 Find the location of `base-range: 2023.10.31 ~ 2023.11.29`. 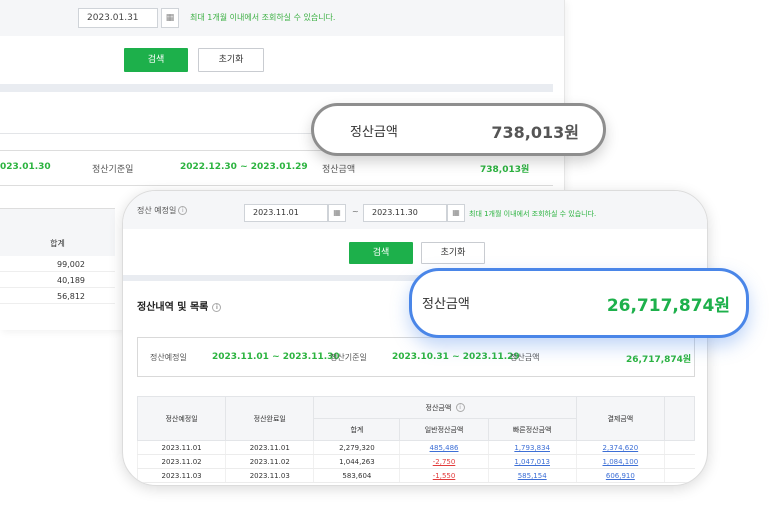

base-range: 2023.10.31 ~ 2023.11.29 is located at coordinates (456, 357).